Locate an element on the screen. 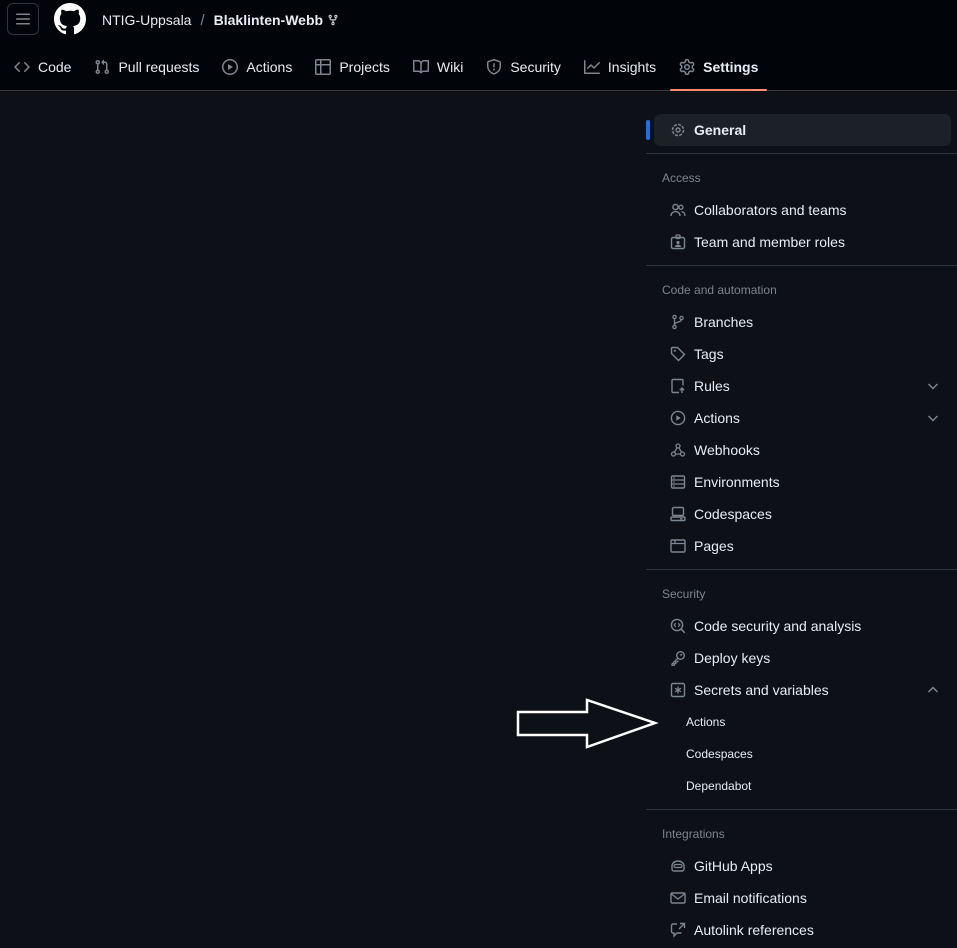 Image resolution: width=957 pixels, height=948 pixels. sidebar-subitem-actions: Actions is located at coordinates (801, 722).